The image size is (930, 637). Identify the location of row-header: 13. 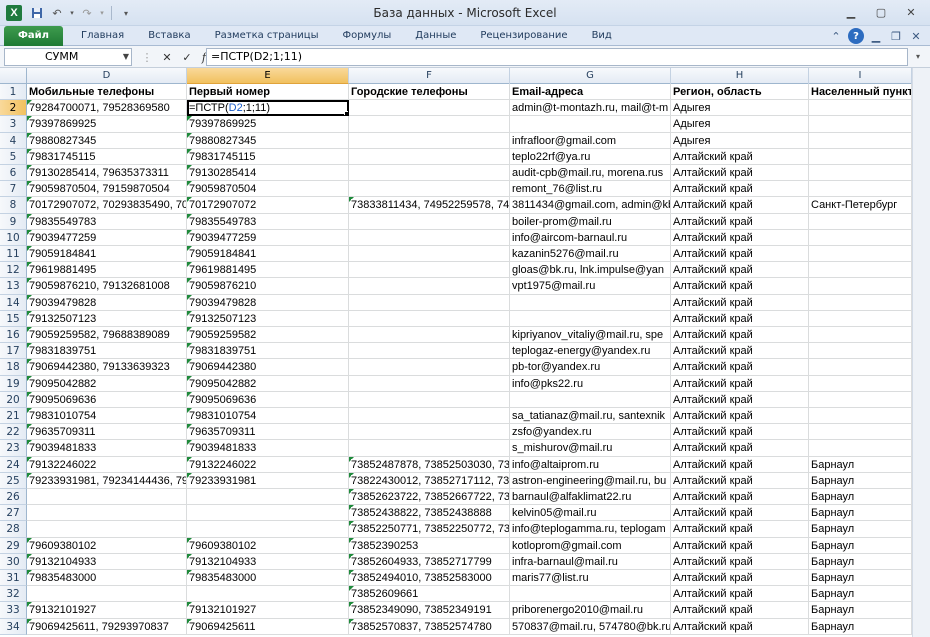
(13, 286).